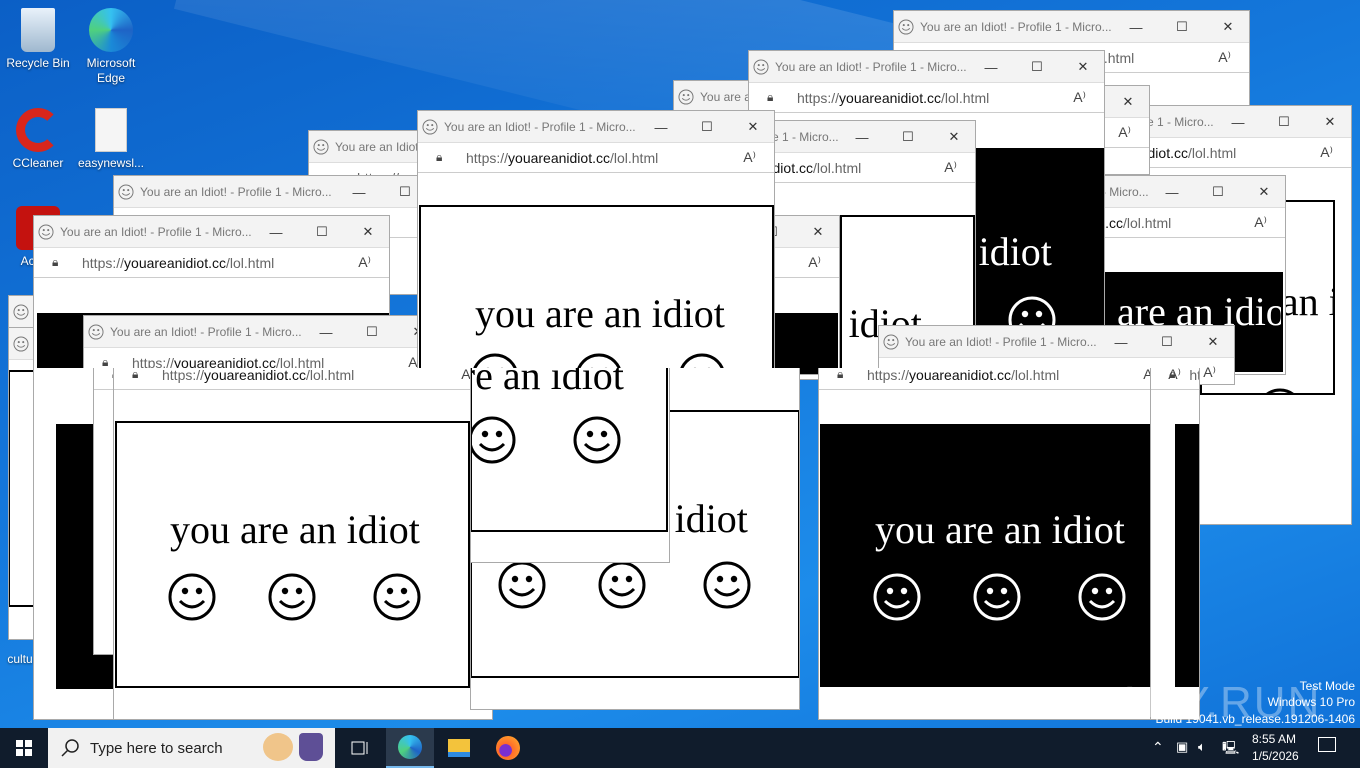 The image size is (1360, 768). I want to click on notifications-icon, so click(1327, 744).